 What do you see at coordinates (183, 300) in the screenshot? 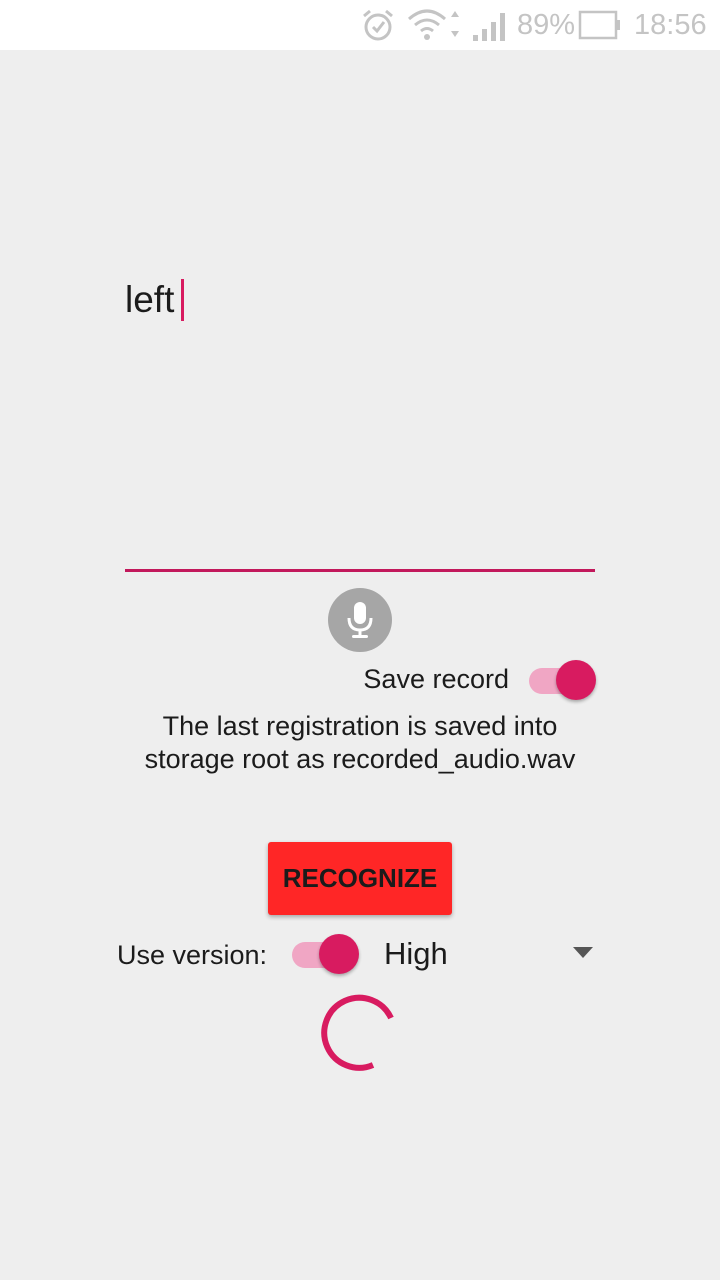
I see `text-cursor` at bounding box center [183, 300].